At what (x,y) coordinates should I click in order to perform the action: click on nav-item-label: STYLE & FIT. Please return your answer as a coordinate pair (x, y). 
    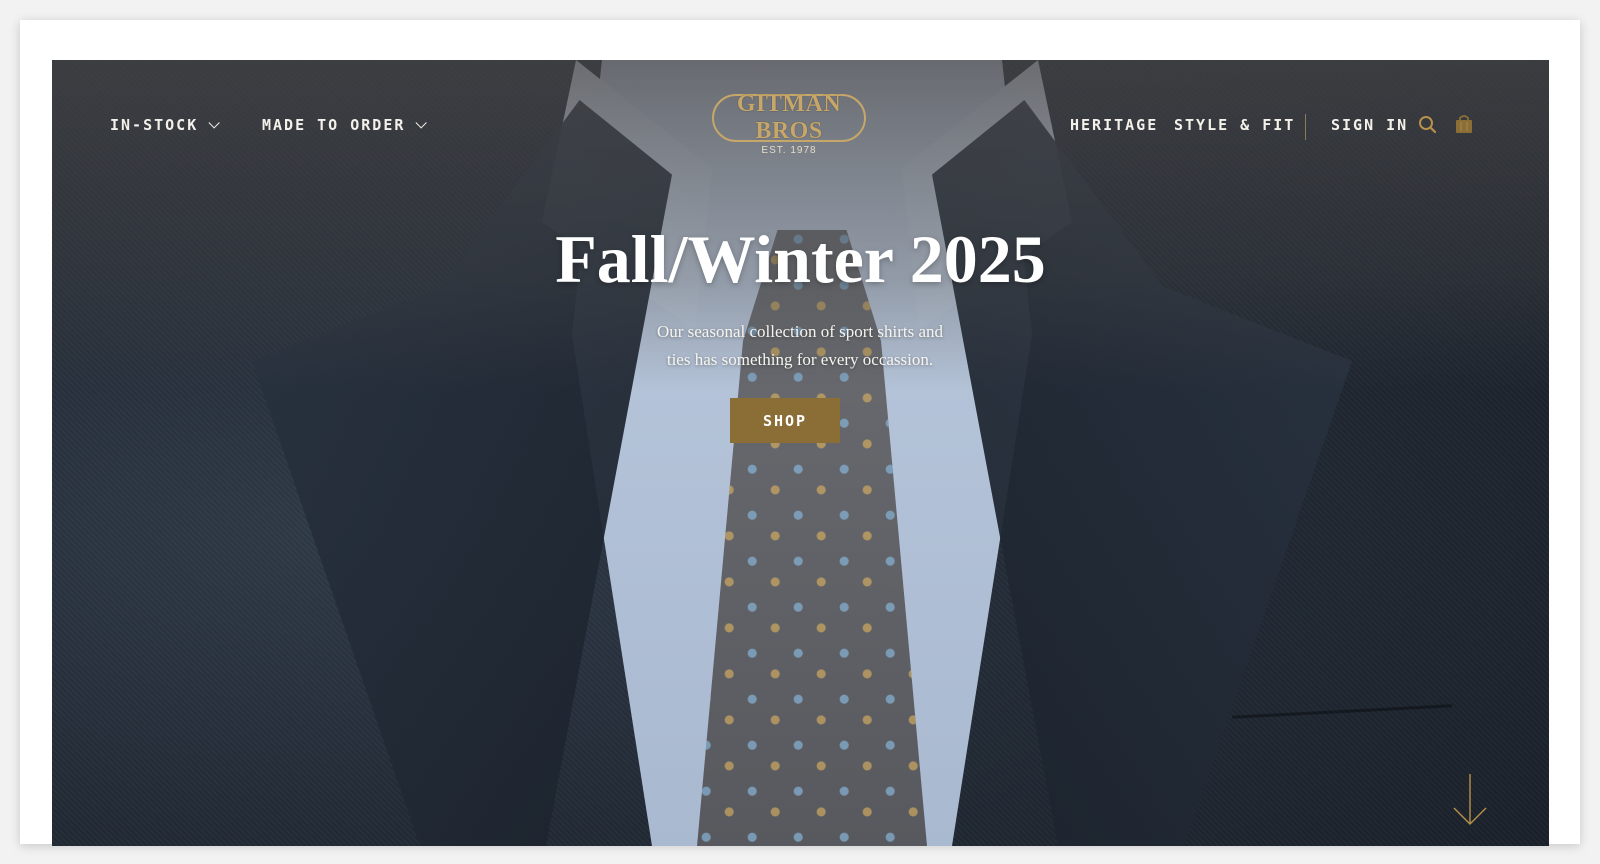
    Looking at the image, I should click on (1235, 125).